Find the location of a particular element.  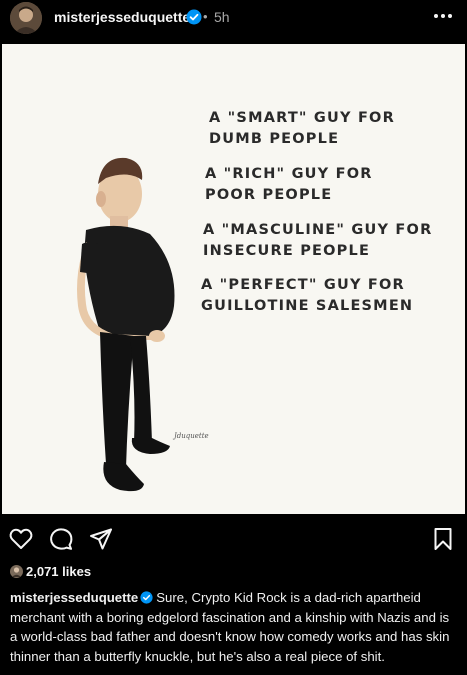

post-header: misterjesseduquette • 5h is located at coordinates (233, 18).